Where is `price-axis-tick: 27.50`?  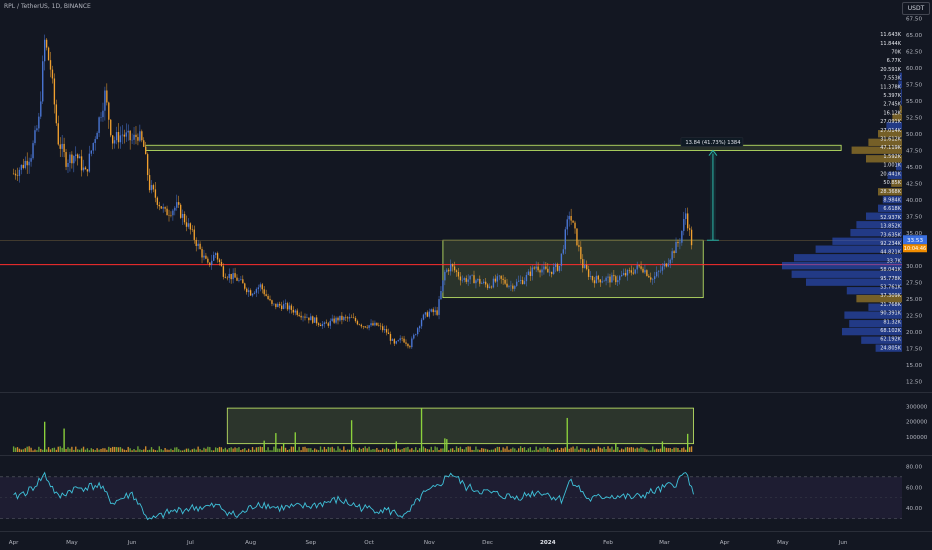 price-axis-tick: 27.50 is located at coordinates (914, 283).